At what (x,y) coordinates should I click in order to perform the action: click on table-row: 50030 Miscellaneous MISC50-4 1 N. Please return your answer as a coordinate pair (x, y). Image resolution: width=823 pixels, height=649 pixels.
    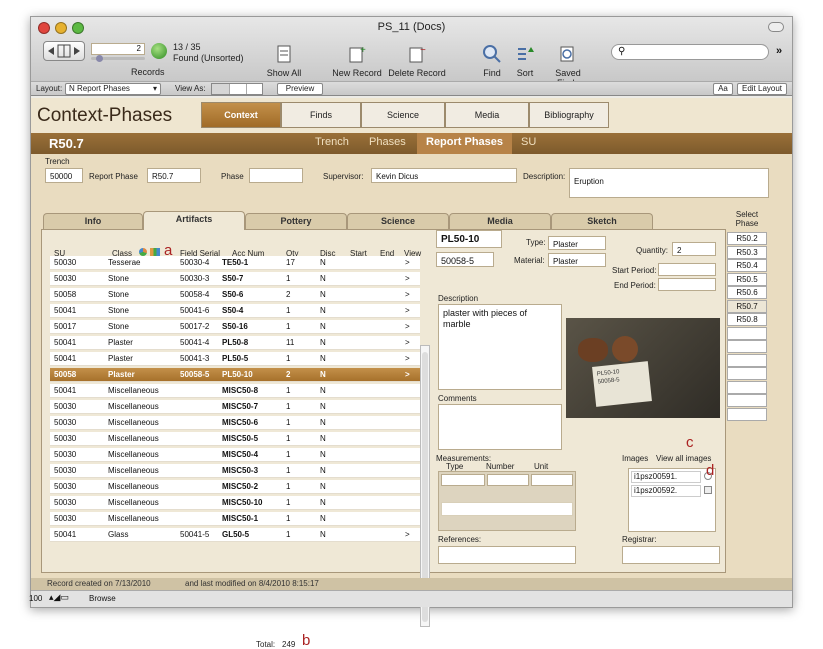
    Looking at the image, I should click on (235, 455).